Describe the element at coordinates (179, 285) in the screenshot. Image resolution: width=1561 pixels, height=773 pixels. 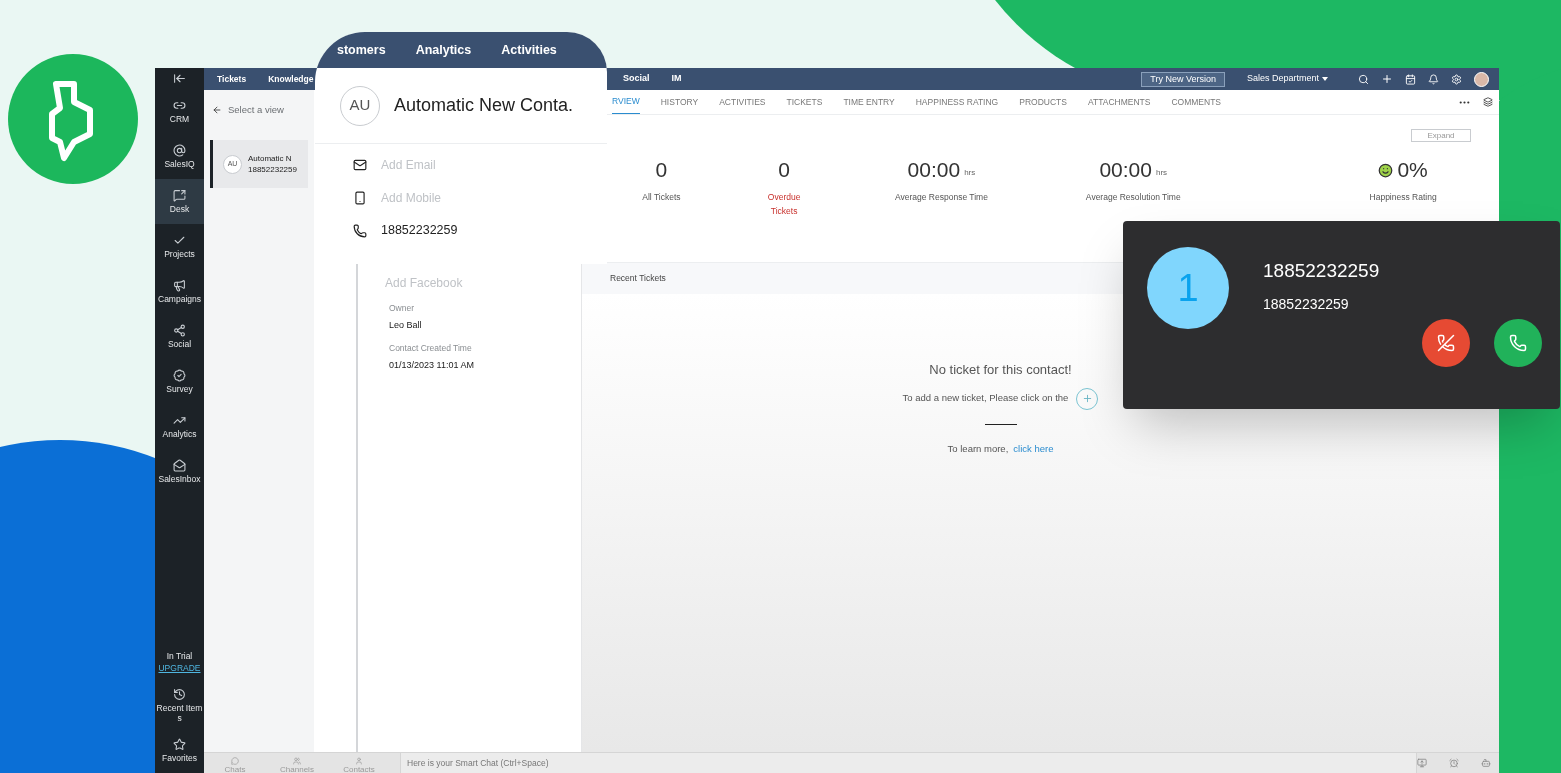
I see `megaphone-icon` at that location.